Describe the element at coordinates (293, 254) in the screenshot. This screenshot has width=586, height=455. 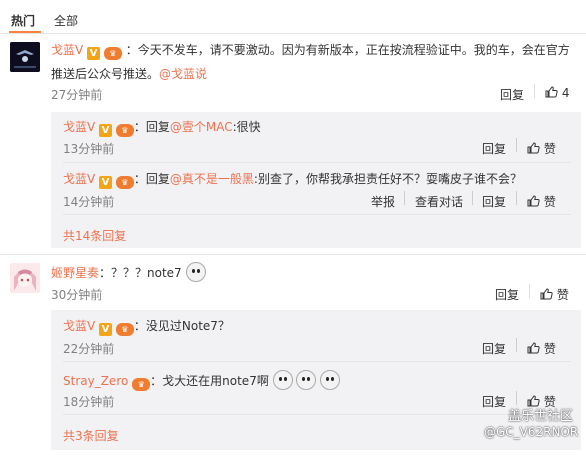
I see `comment-divider` at that location.